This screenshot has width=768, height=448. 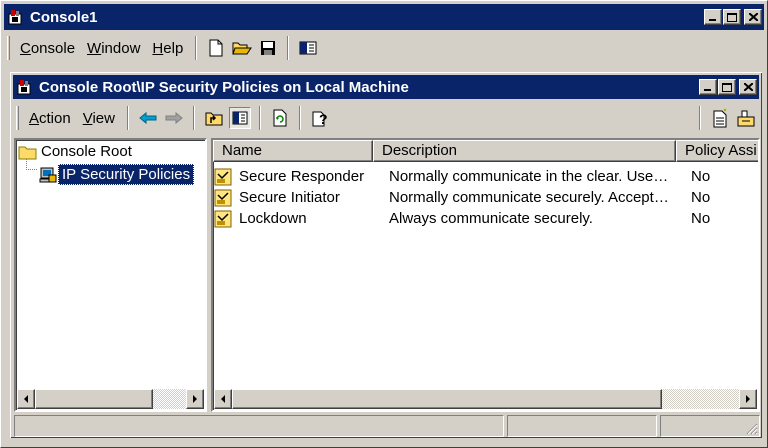 What do you see at coordinates (50, 118) in the screenshot?
I see `menu-action: Action` at bounding box center [50, 118].